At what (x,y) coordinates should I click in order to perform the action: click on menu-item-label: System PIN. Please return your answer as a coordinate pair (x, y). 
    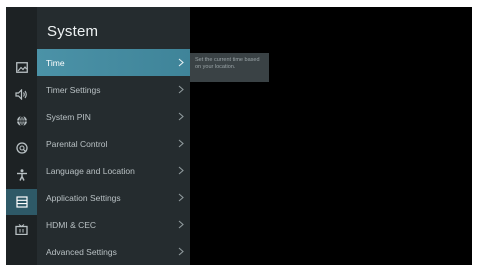
    Looking at the image, I should click on (68, 116).